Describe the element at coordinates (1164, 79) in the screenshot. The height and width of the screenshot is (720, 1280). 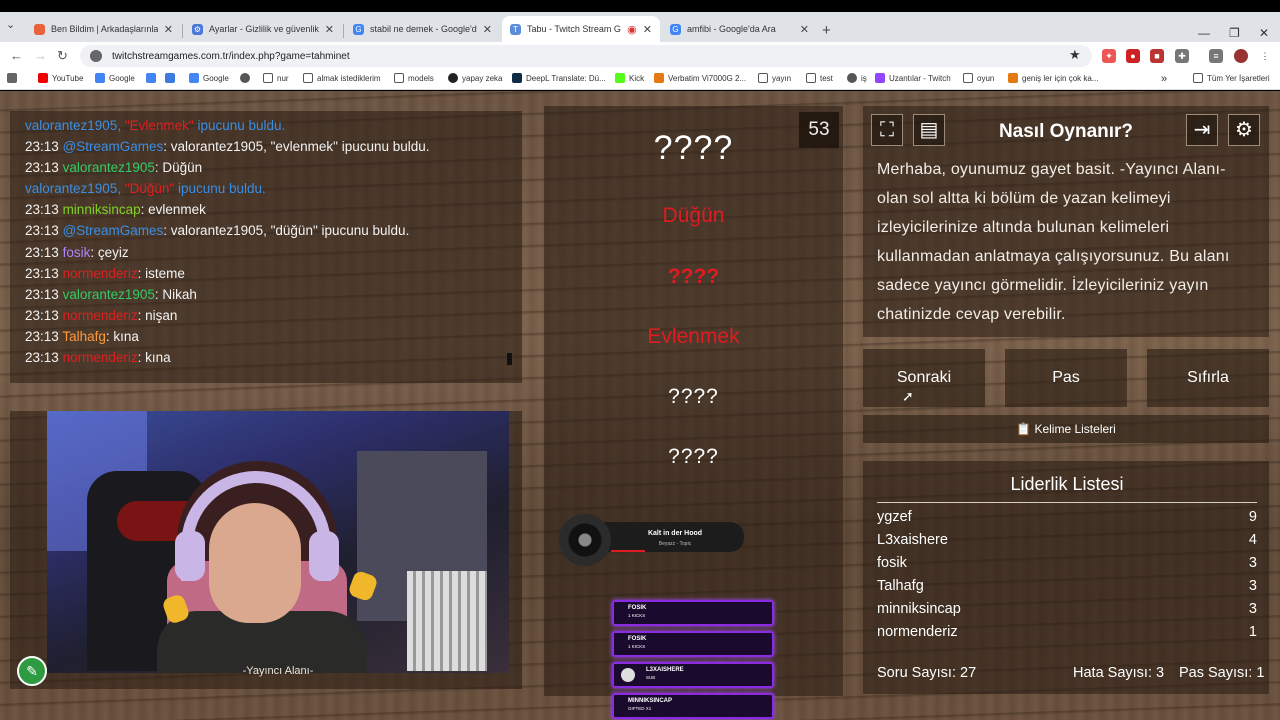
I see `more-bookmarks-chevron-icon: »` at that location.